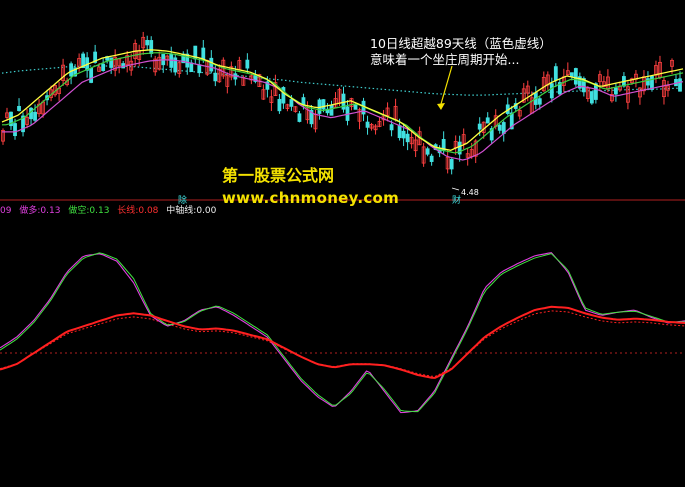 This screenshot has width=685, height=487. Describe the element at coordinates (77, 211) in the screenshot. I see `legend-label: 做空` at that location.